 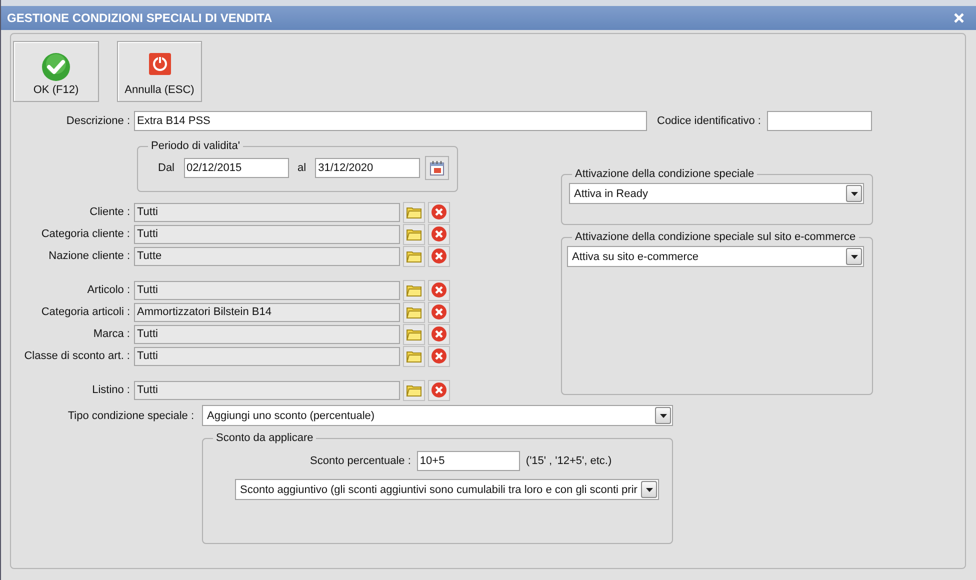 What do you see at coordinates (437, 415) in the screenshot?
I see `type-dropdown: Aggiungi uno sconto (percentuale)` at bounding box center [437, 415].